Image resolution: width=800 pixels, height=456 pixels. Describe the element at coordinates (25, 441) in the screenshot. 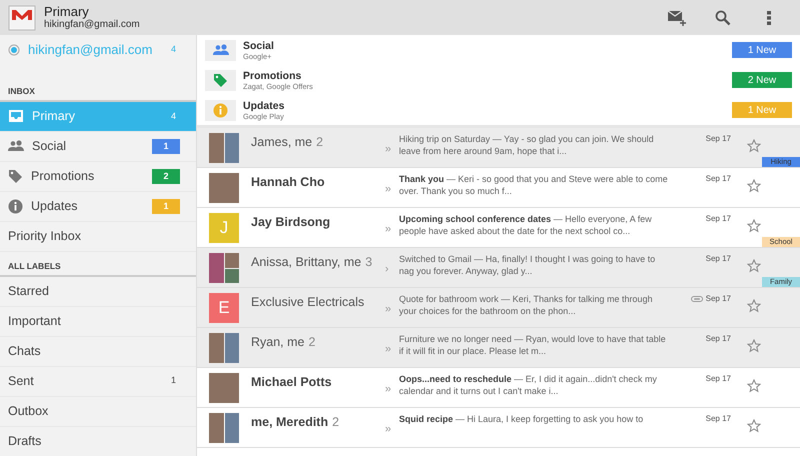

I see `sidebar-label: Drafts` at that location.